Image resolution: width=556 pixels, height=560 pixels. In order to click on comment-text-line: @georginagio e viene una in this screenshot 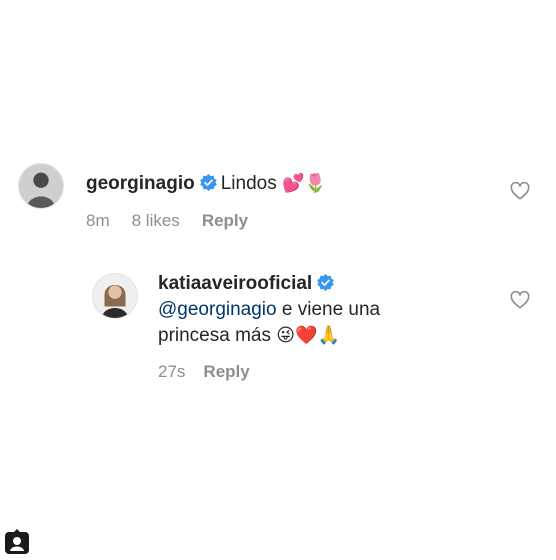, I will do `click(269, 310)`.